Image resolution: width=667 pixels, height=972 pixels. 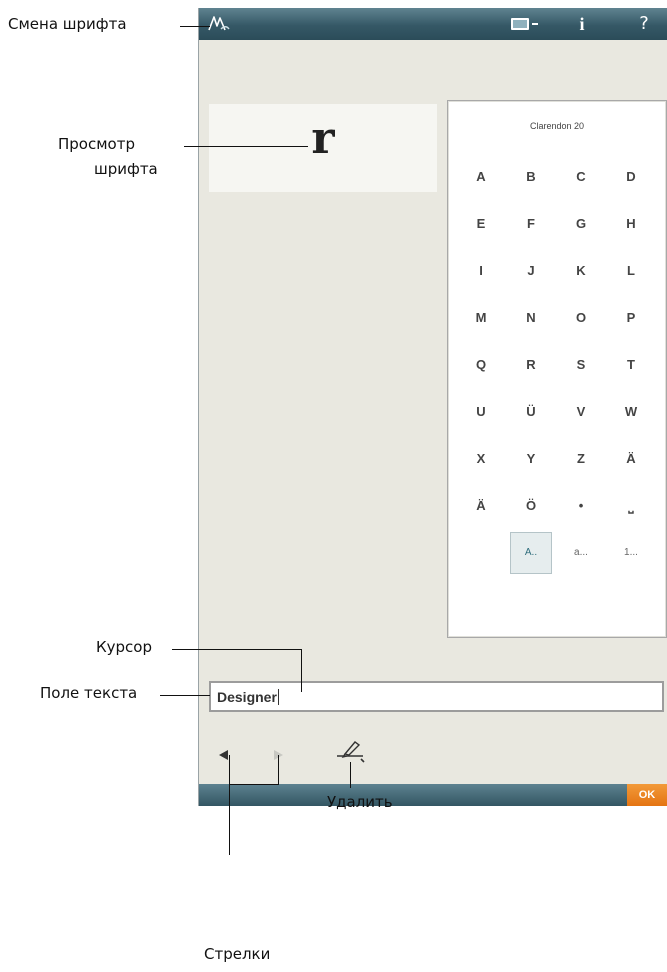 I want to click on leader-line-arrows-right, so click(x=278, y=770).